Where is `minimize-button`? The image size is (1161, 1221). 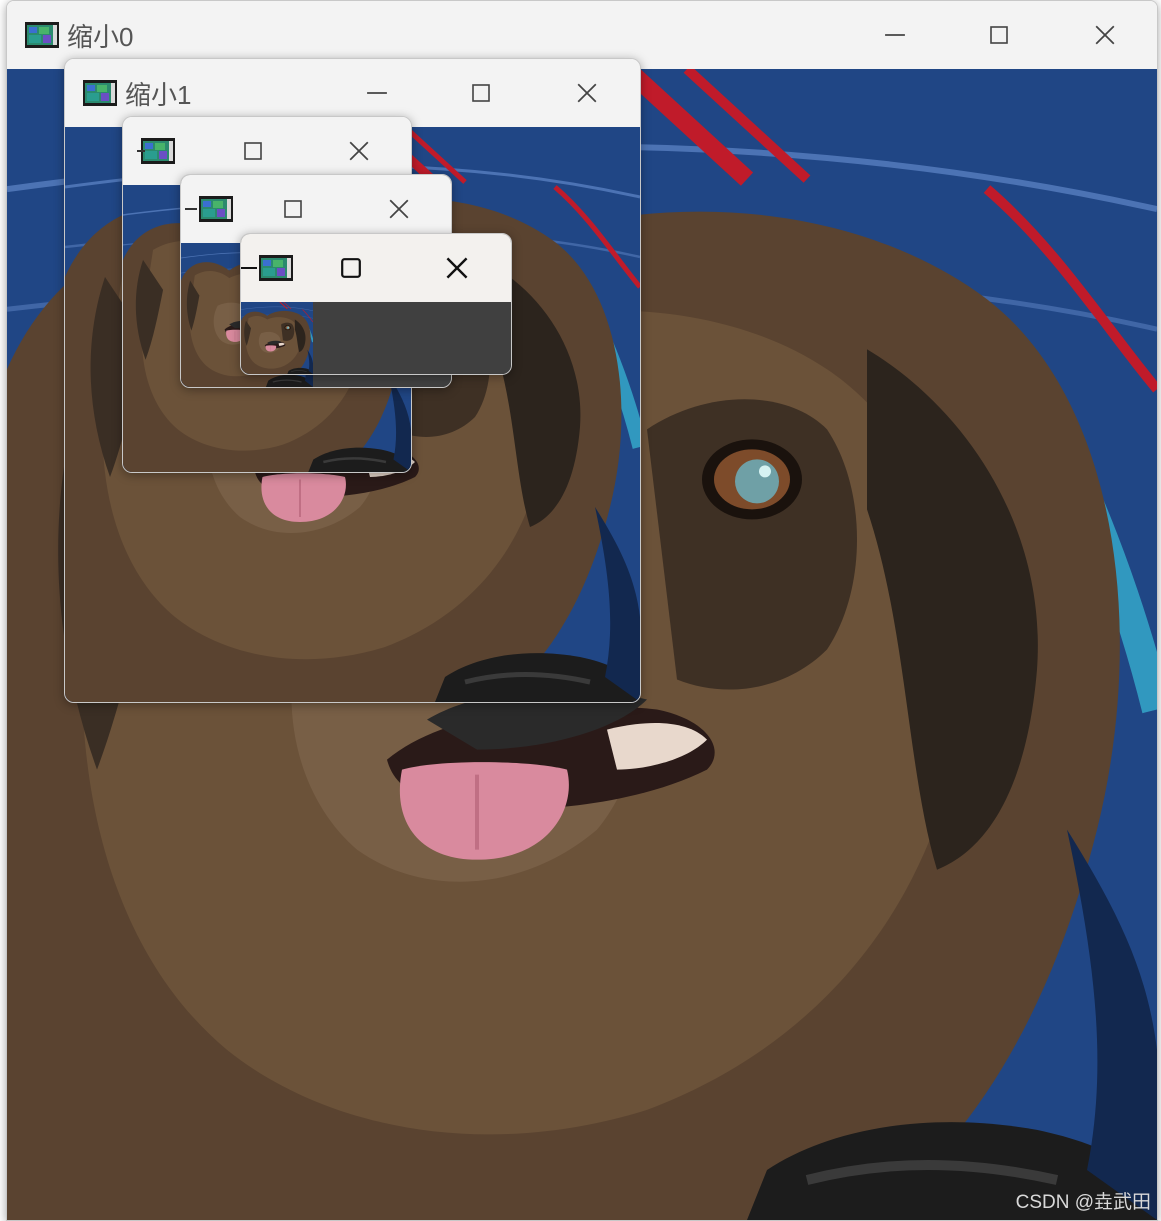 minimize-button is located at coordinates (895, 35).